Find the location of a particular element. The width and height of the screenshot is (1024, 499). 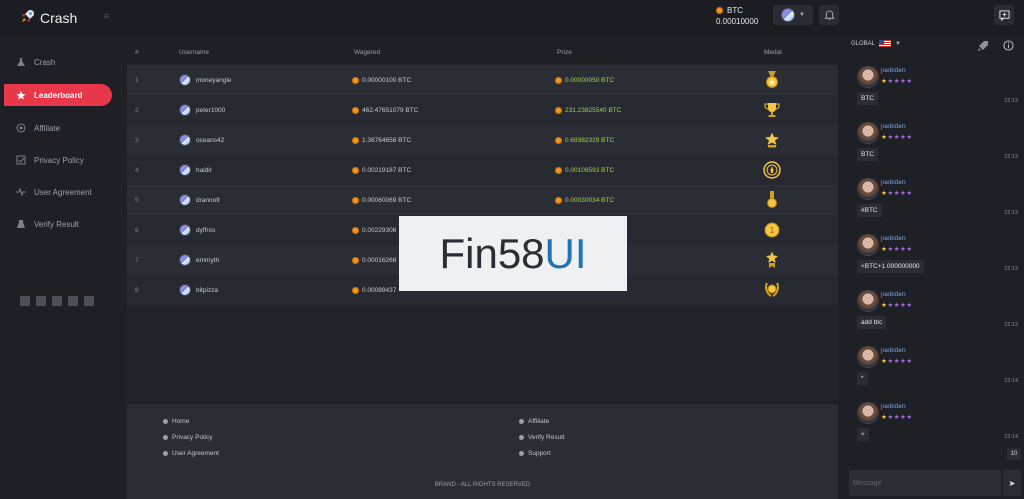

row-username: emmyth is located at coordinates (208, 260).